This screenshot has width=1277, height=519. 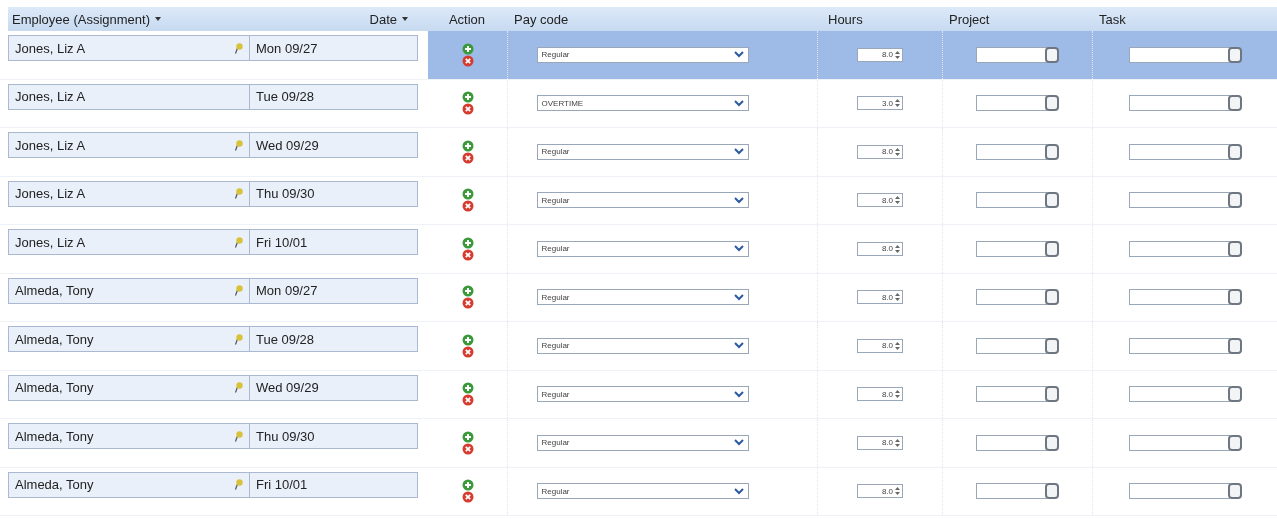 I want to click on hours-field: 3.0, so click(x=880, y=103).